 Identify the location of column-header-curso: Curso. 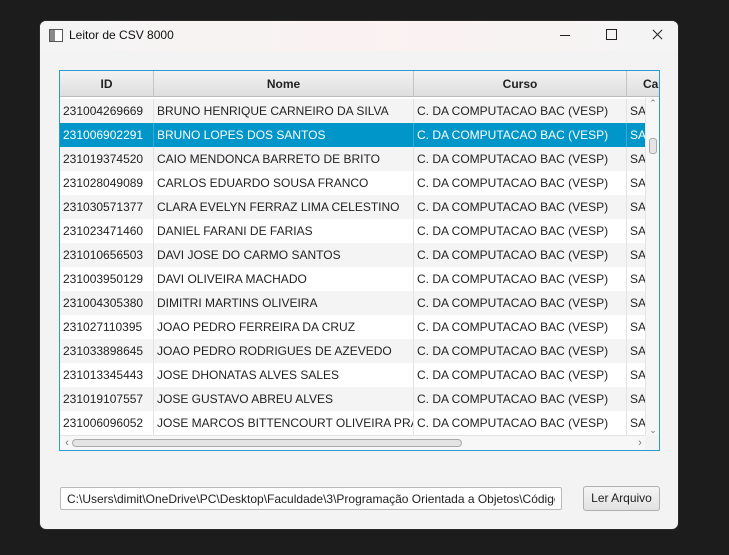
(520, 84).